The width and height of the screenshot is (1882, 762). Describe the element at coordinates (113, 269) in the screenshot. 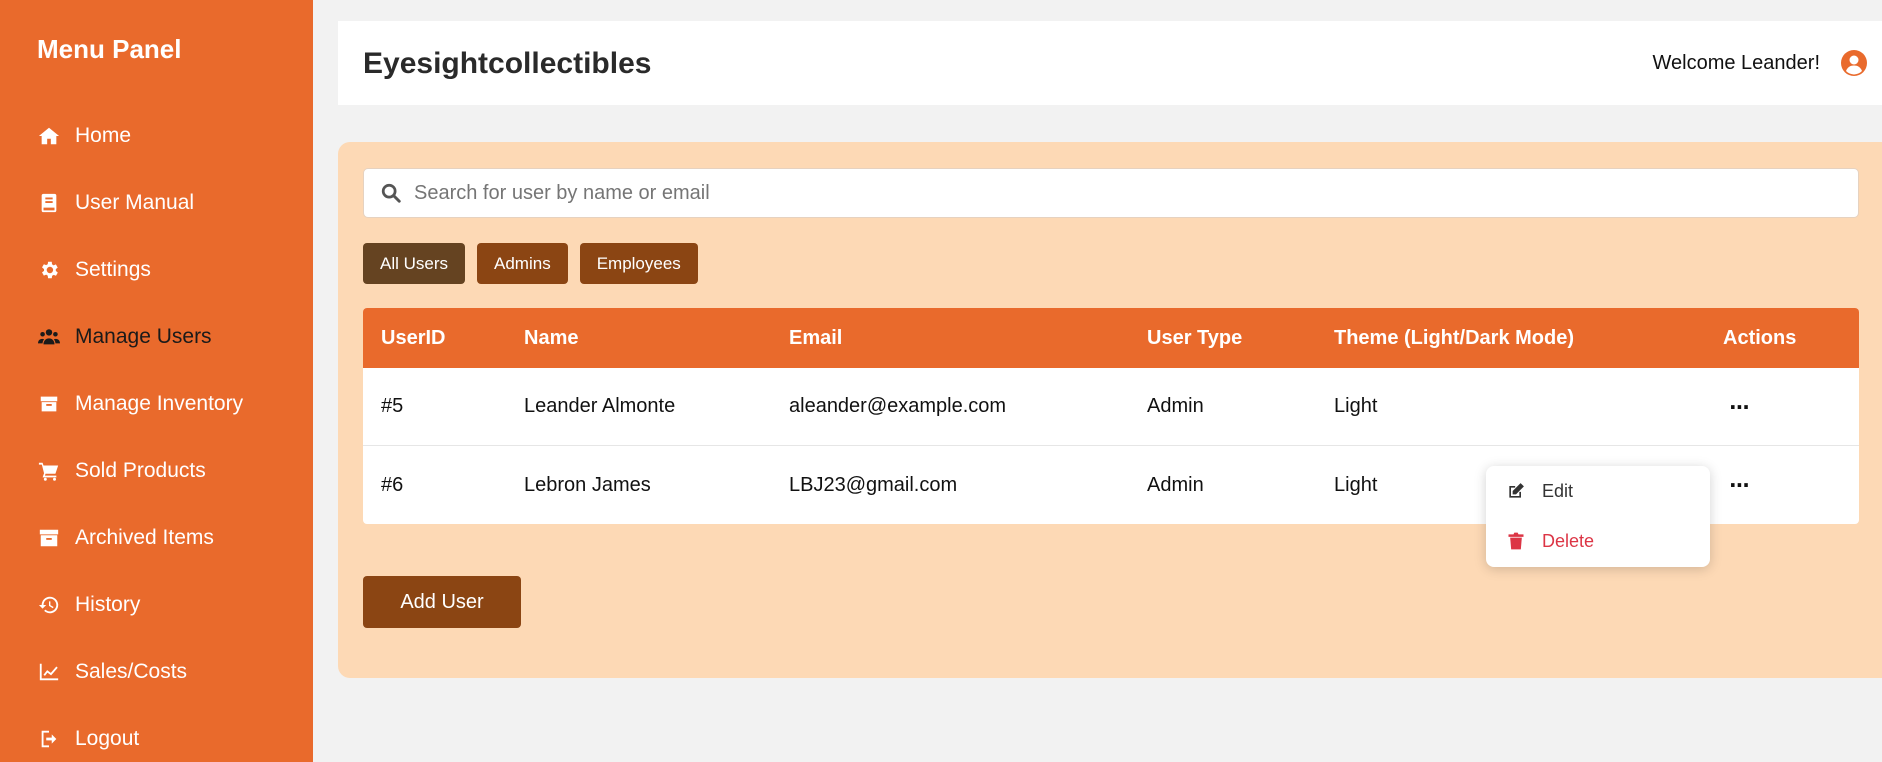

I see `sidebar-item-label: Settings` at that location.